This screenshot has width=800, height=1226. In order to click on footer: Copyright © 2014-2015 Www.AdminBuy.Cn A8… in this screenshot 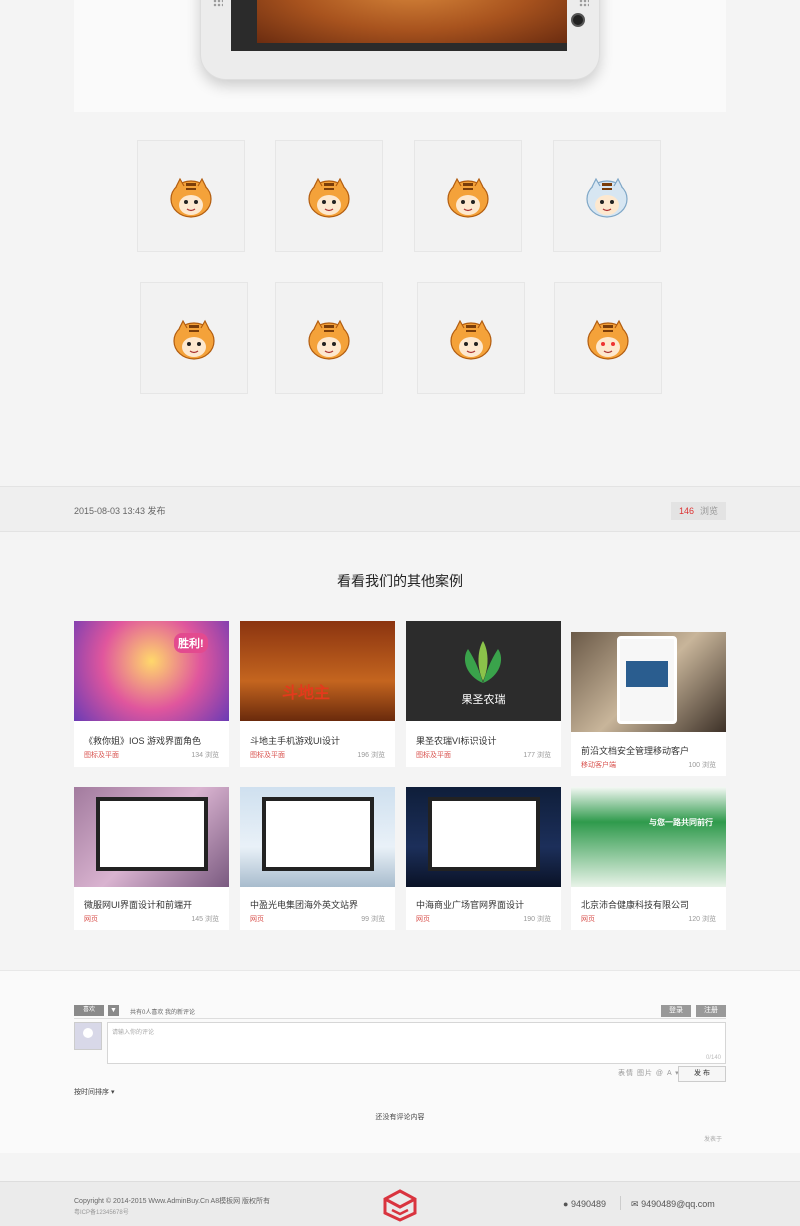, I will do `click(400, 1203)`.